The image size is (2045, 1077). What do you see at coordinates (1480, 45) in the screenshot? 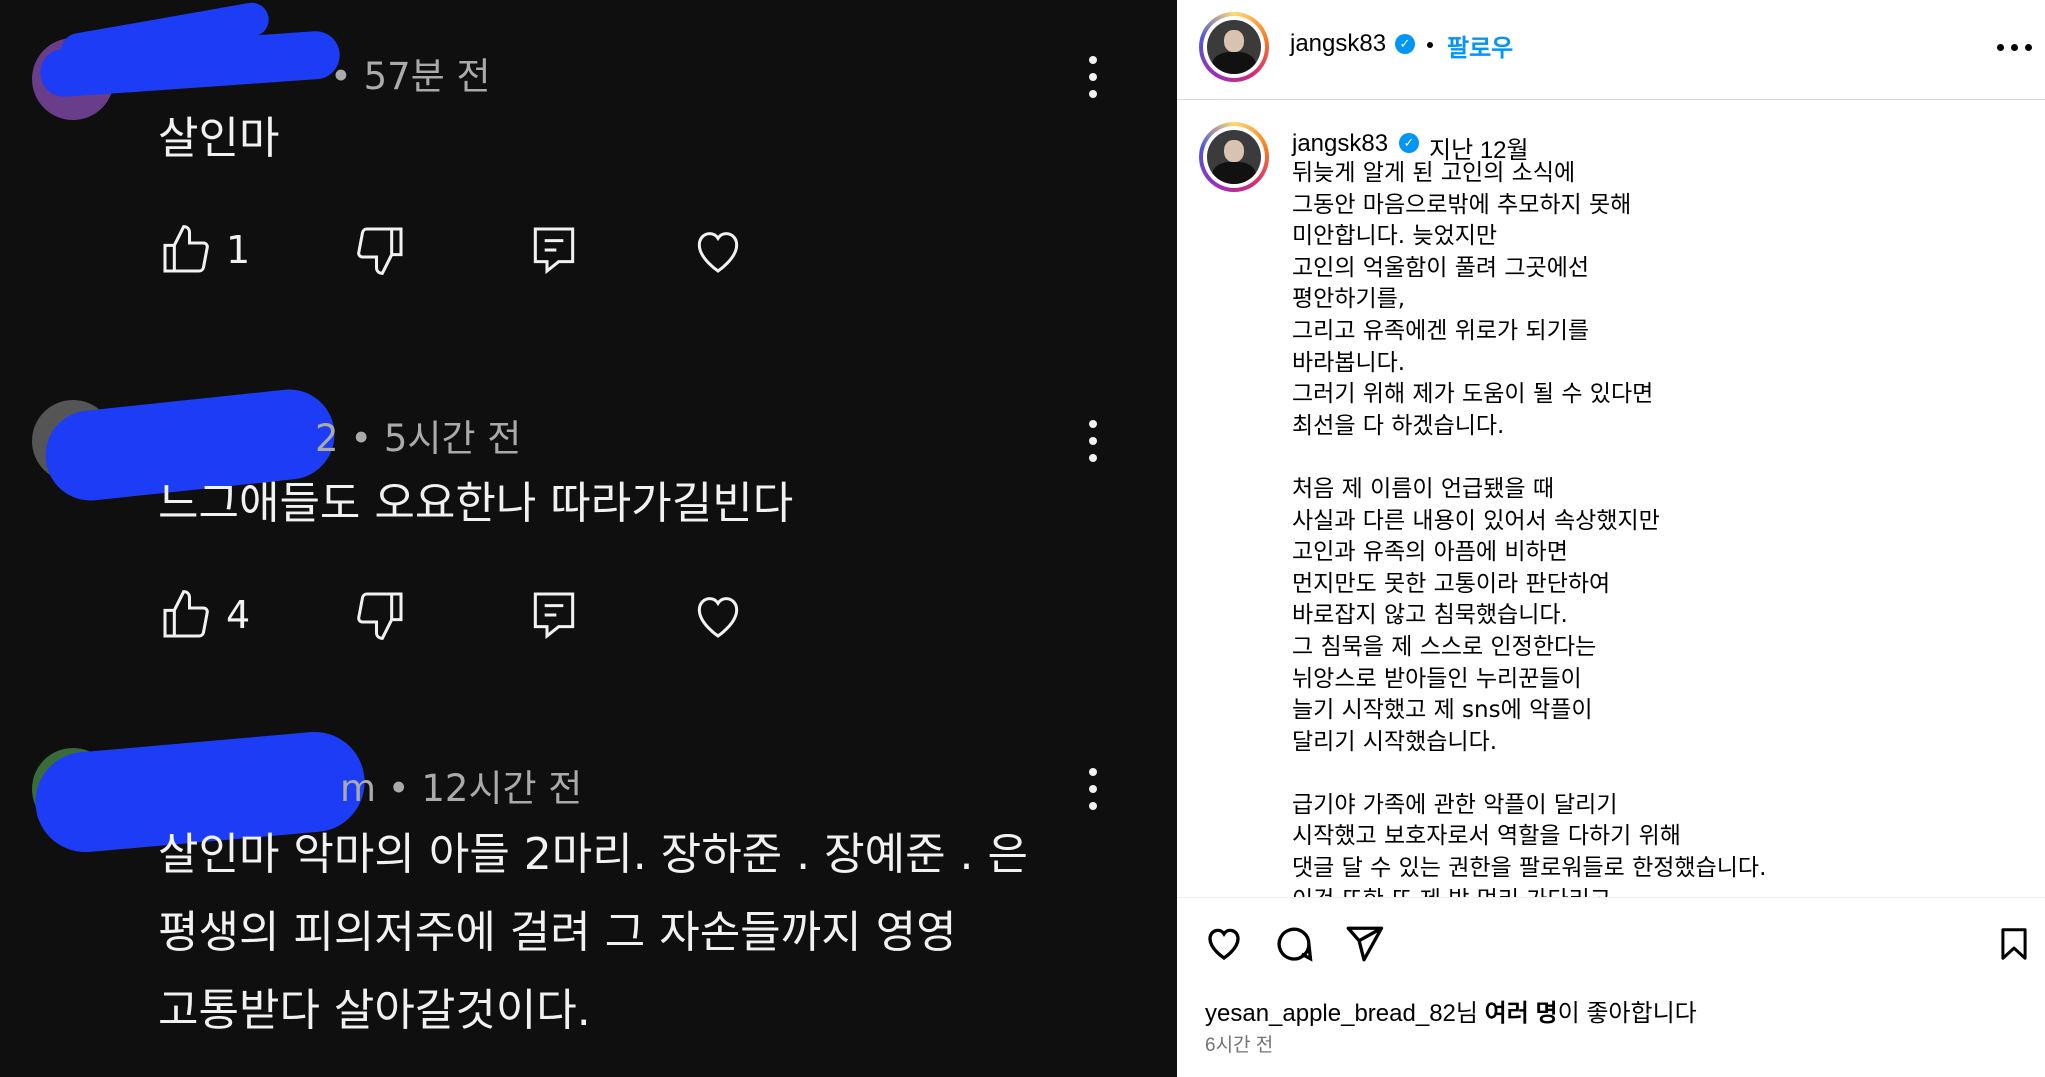
I see `follow-button: 팔로우` at bounding box center [1480, 45].